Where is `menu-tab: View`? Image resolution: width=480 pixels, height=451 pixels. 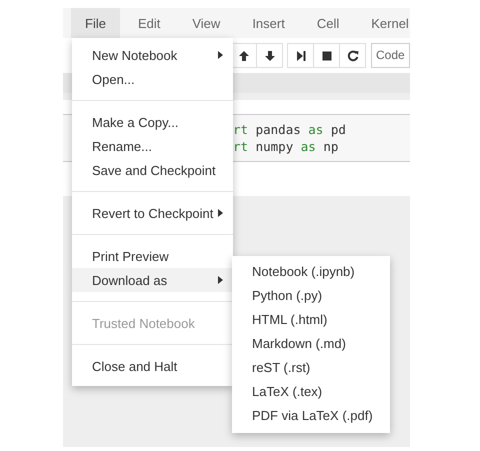 menu-tab: View is located at coordinates (206, 23).